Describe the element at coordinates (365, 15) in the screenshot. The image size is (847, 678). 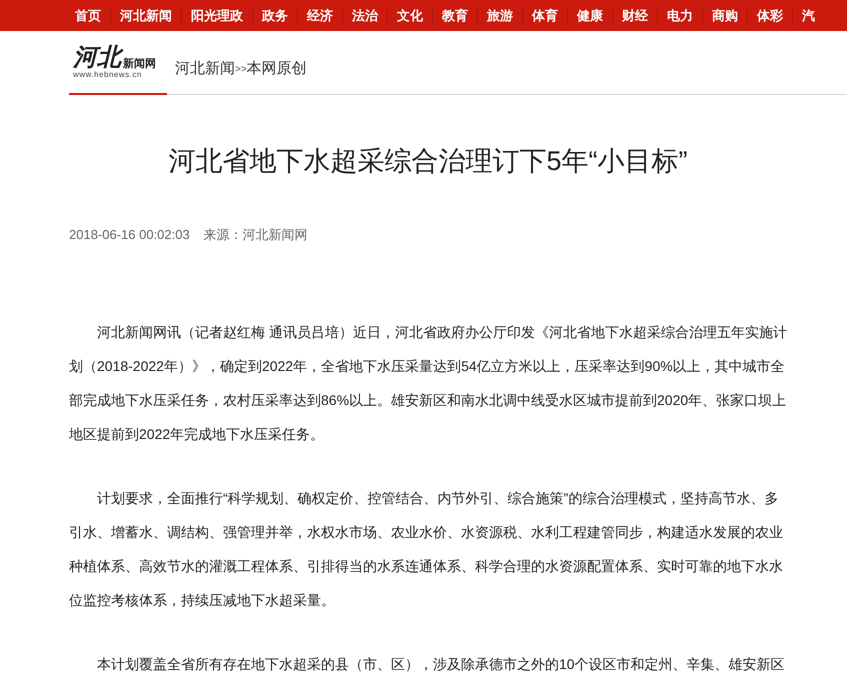
I see `nav-link: 法治` at that location.